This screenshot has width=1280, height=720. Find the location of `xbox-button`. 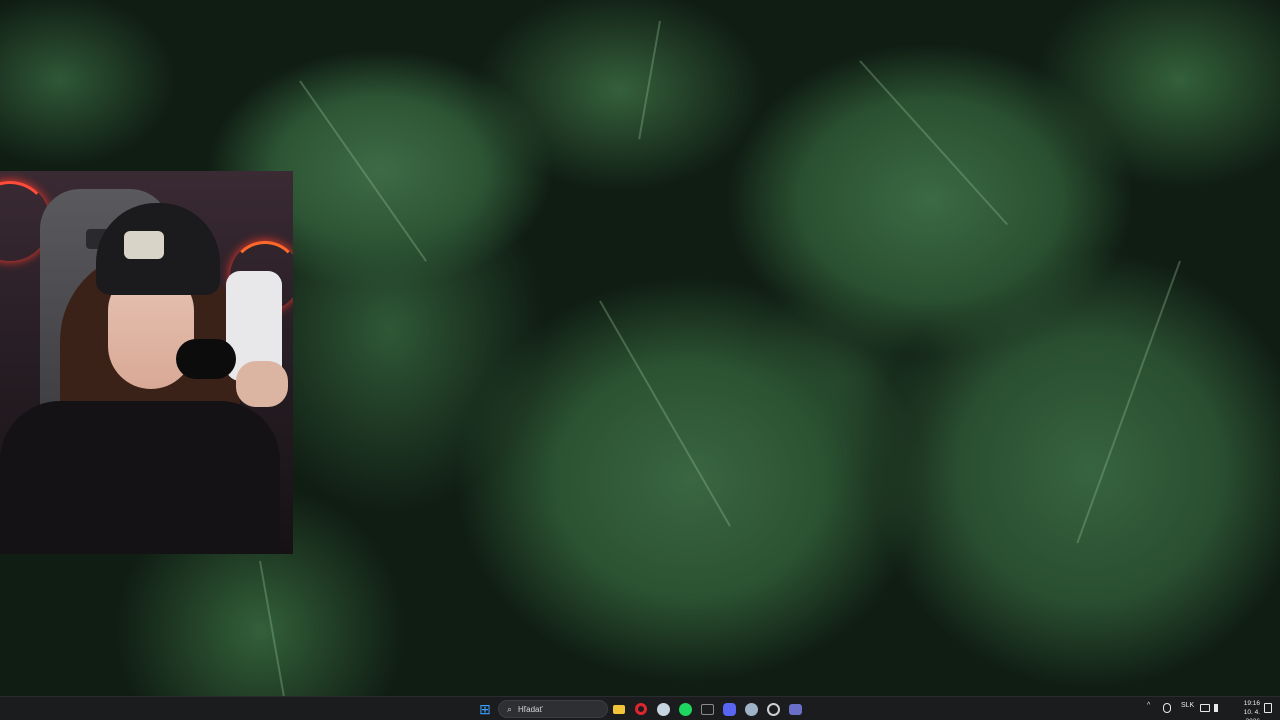

xbox-button is located at coordinates (707, 709).